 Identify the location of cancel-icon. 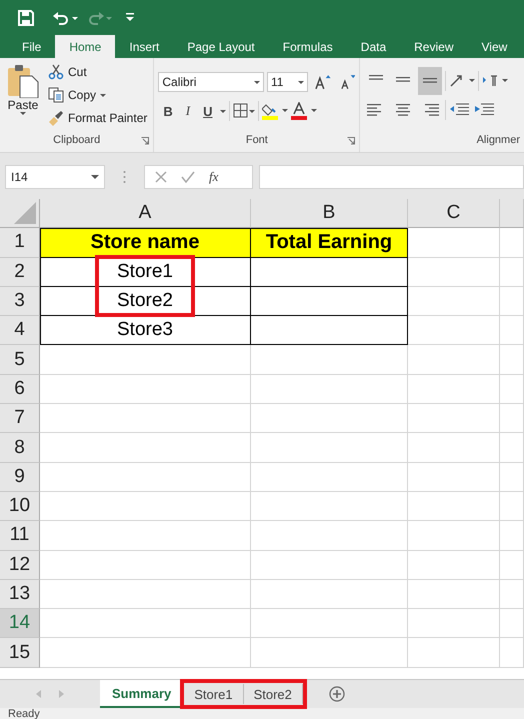
(161, 177).